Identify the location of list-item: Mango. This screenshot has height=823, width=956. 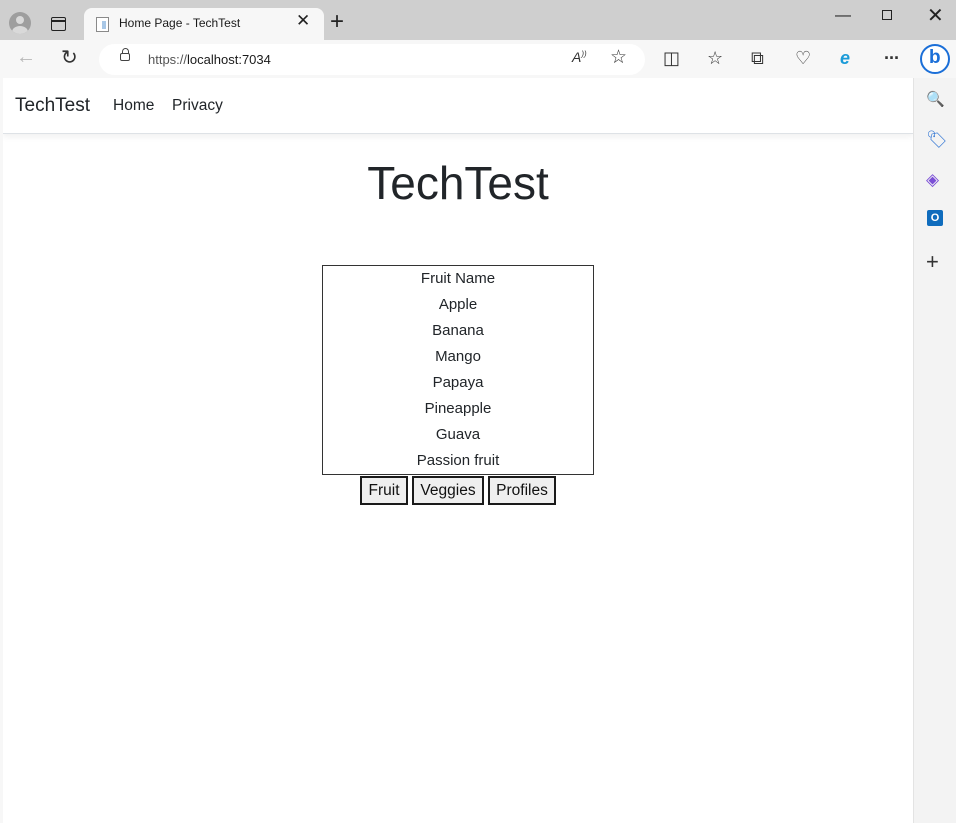
(458, 357).